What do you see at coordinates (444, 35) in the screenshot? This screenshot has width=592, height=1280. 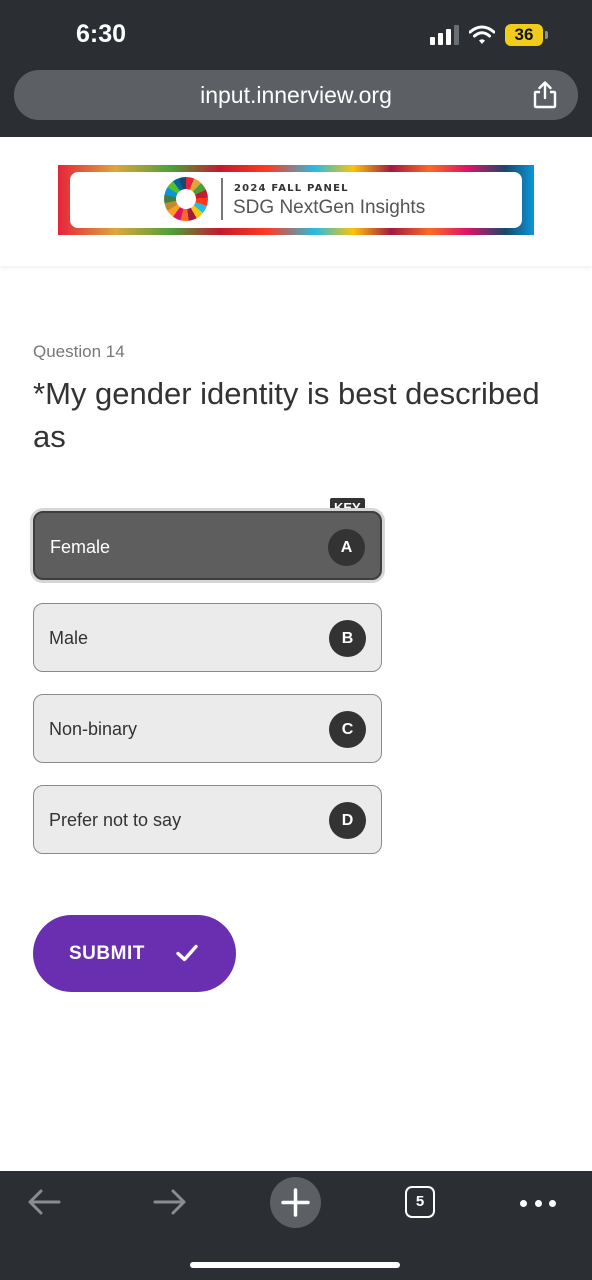 I see `cellular-signal-icon` at bounding box center [444, 35].